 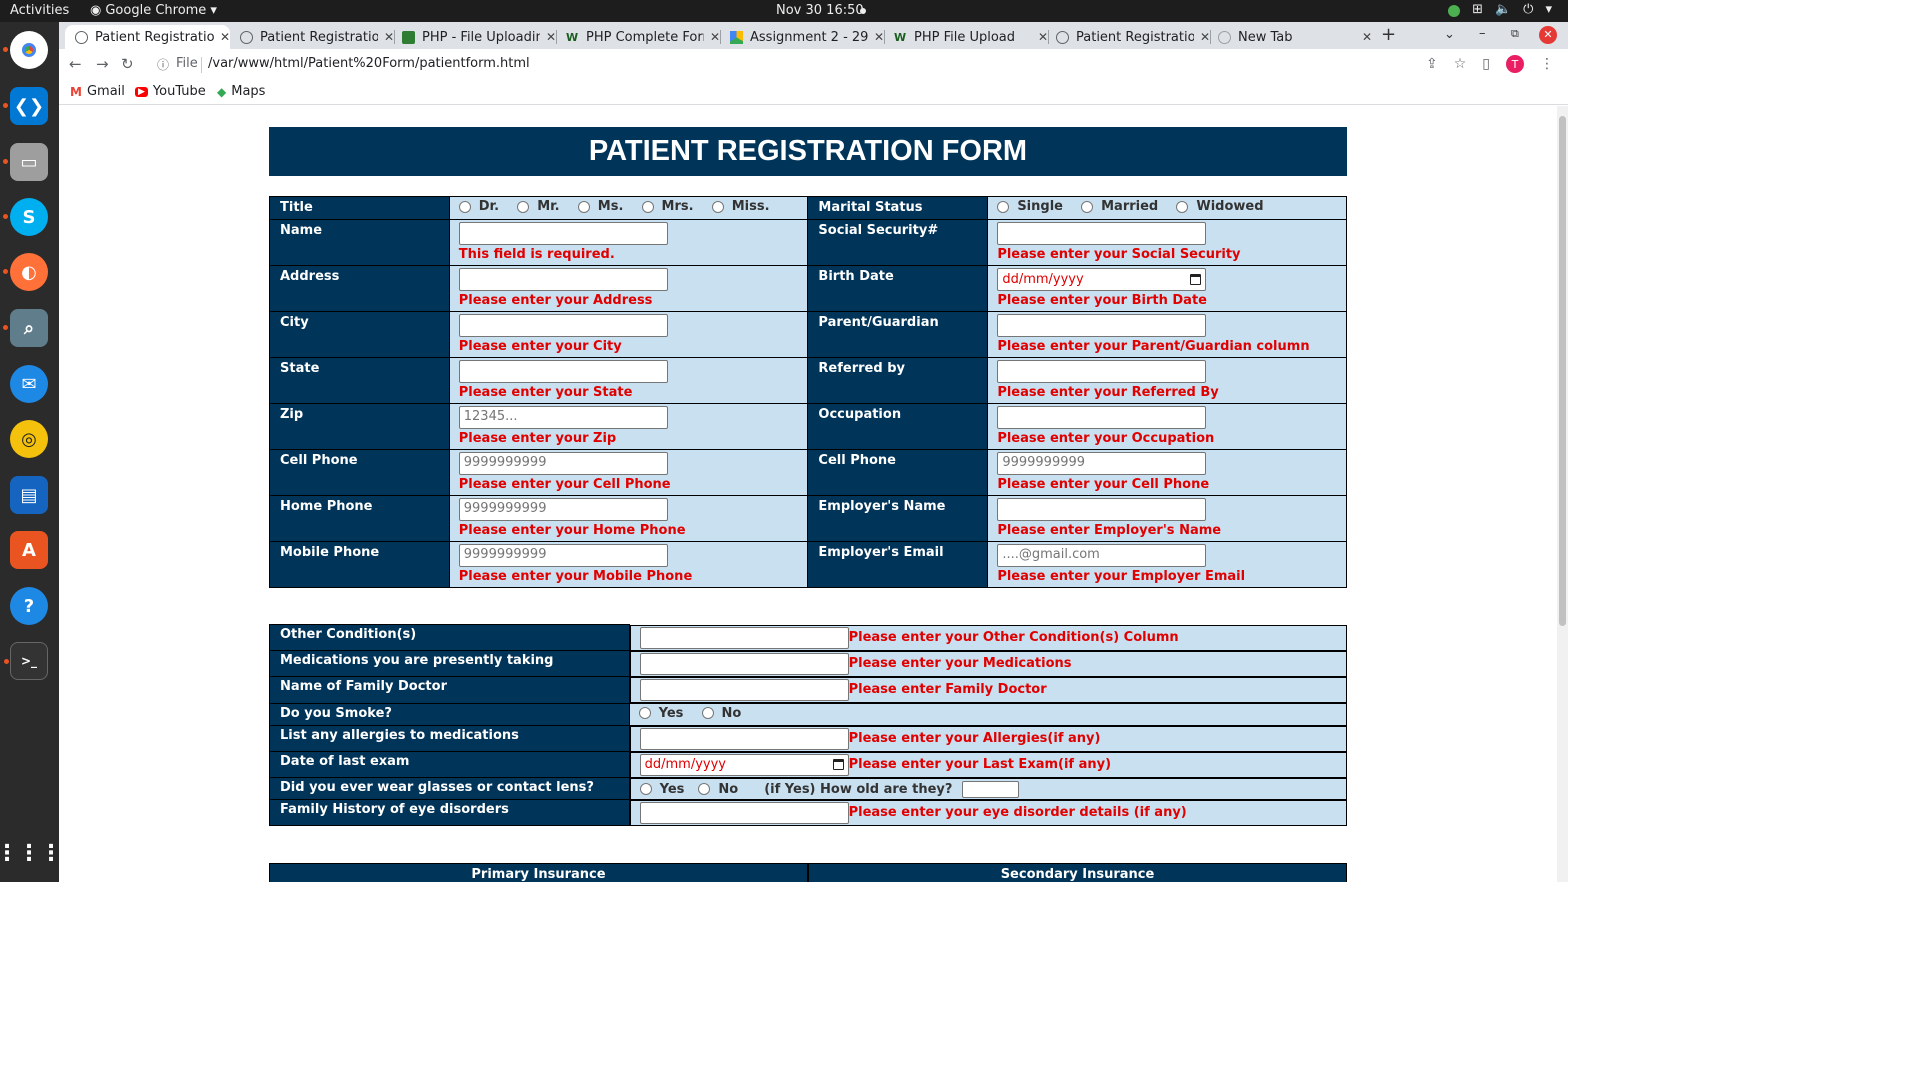 I want to click on eye-disorder-history-input, so click(x=744, y=812).